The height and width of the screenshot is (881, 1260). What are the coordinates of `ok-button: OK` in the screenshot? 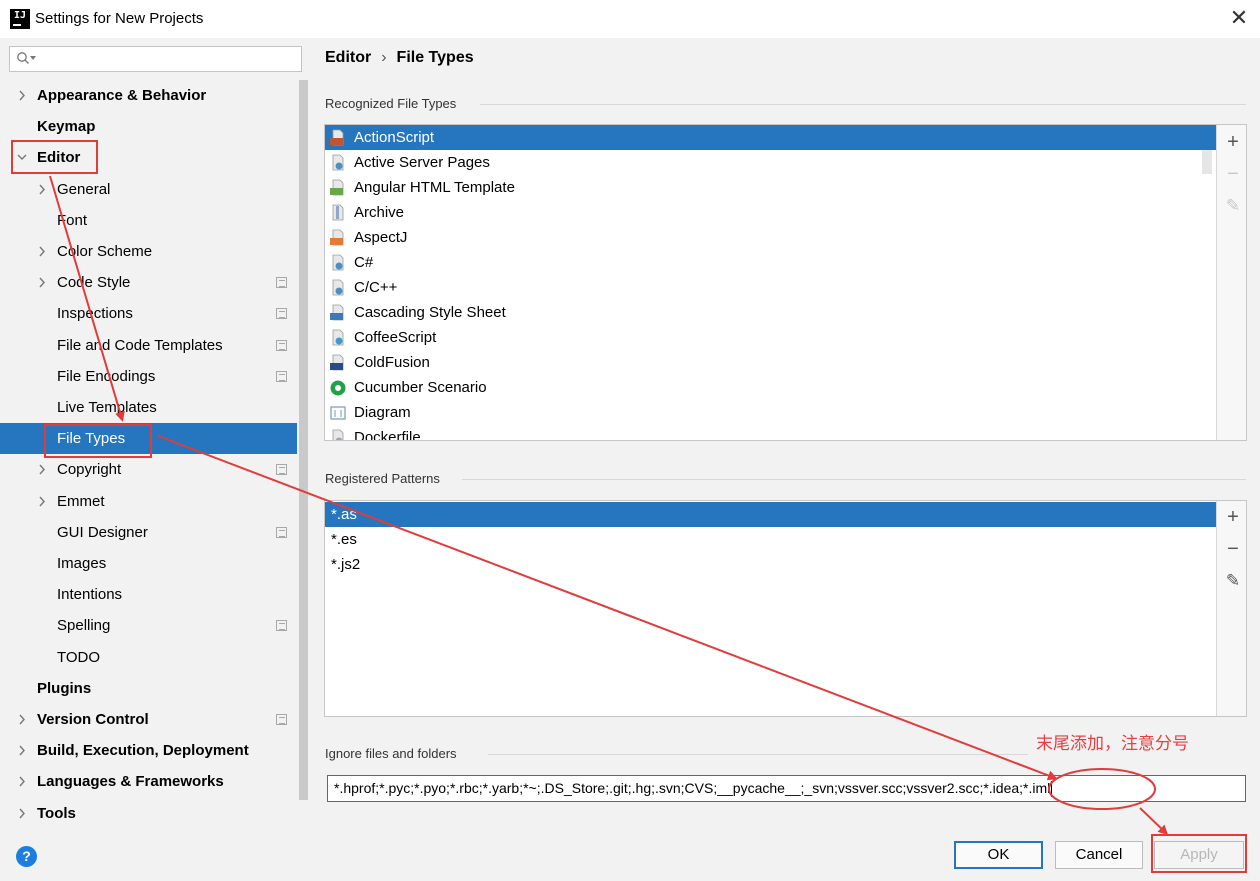 It's located at (998, 855).